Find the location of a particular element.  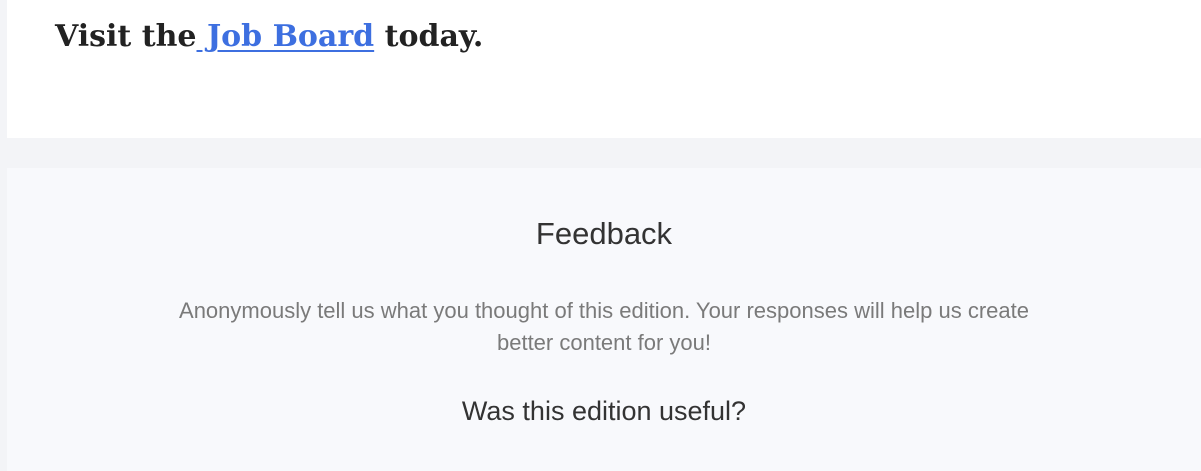

feedback-question: Was this edition useful? is located at coordinates (604, 411).